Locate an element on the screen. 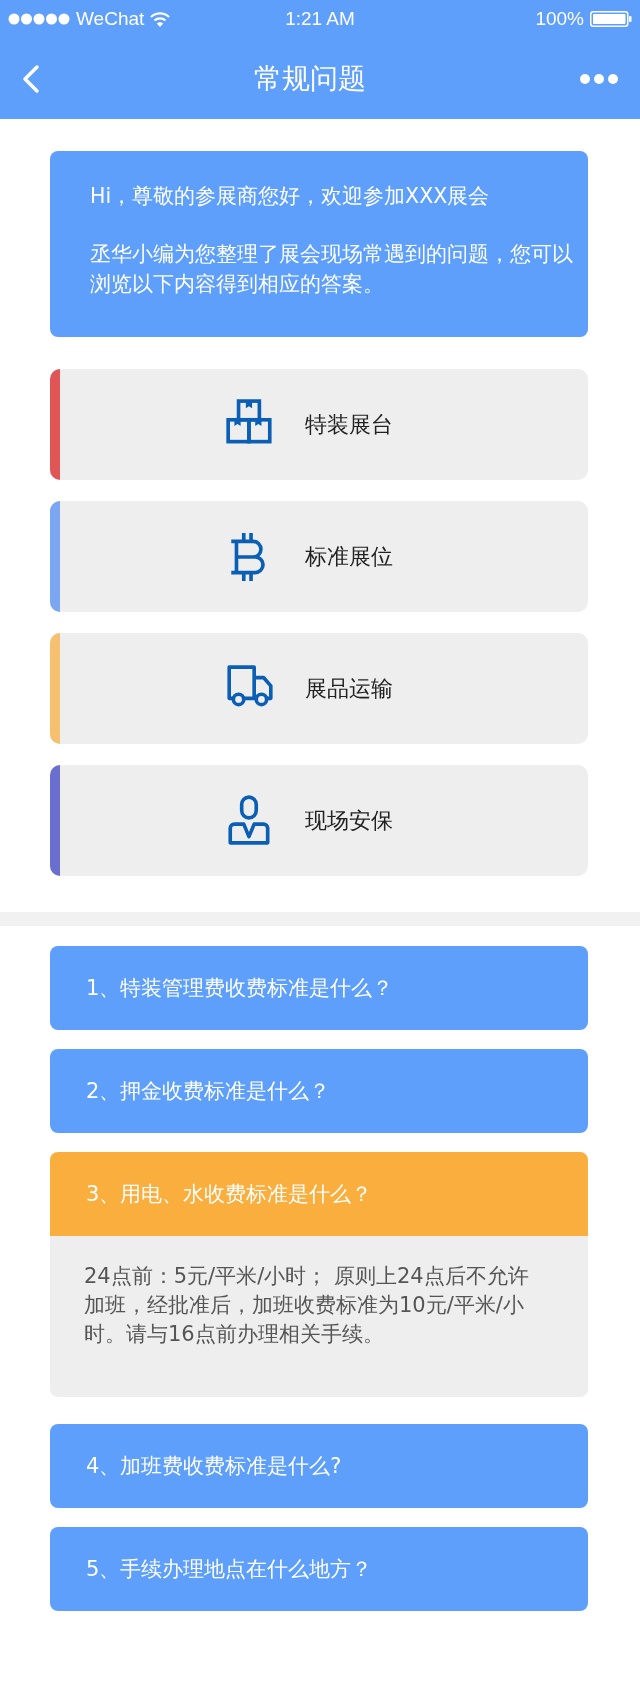  category-card: 标准展位 is located at coordinates (319, 556).